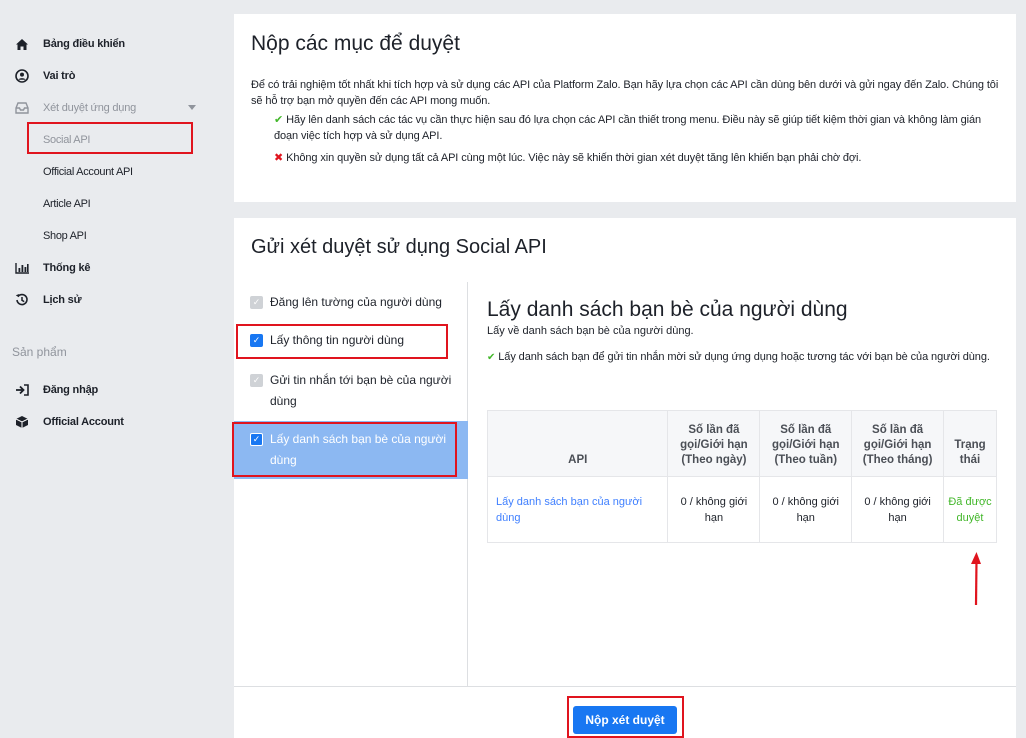 The image size is (1026, 738). Describe the element at coordinates (625, 686) in the screenshot. I see `footer-divider` at that location.